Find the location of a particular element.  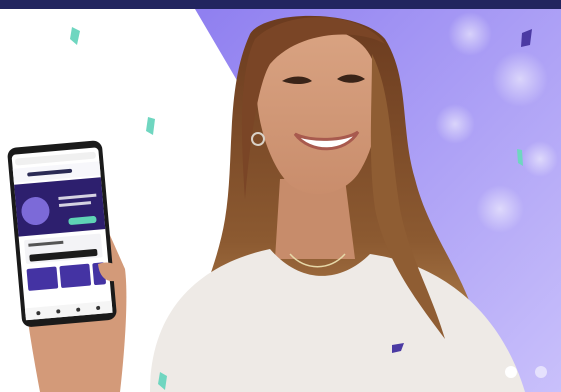

carousel-pagination is located at coordinates (526, 372).